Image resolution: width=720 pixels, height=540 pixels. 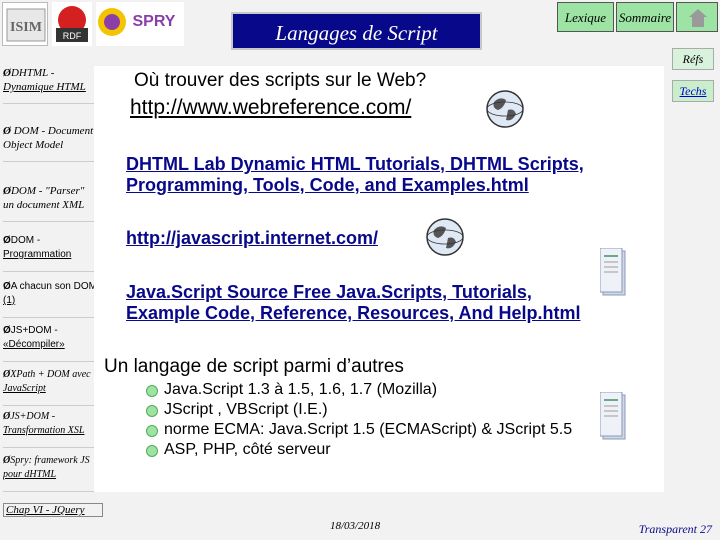 What do you see at coordinates (252, 238) in the screenshot?
I see `javascript-internet-url: http://javascript.internet.com/` at bounding box center [252, 238].